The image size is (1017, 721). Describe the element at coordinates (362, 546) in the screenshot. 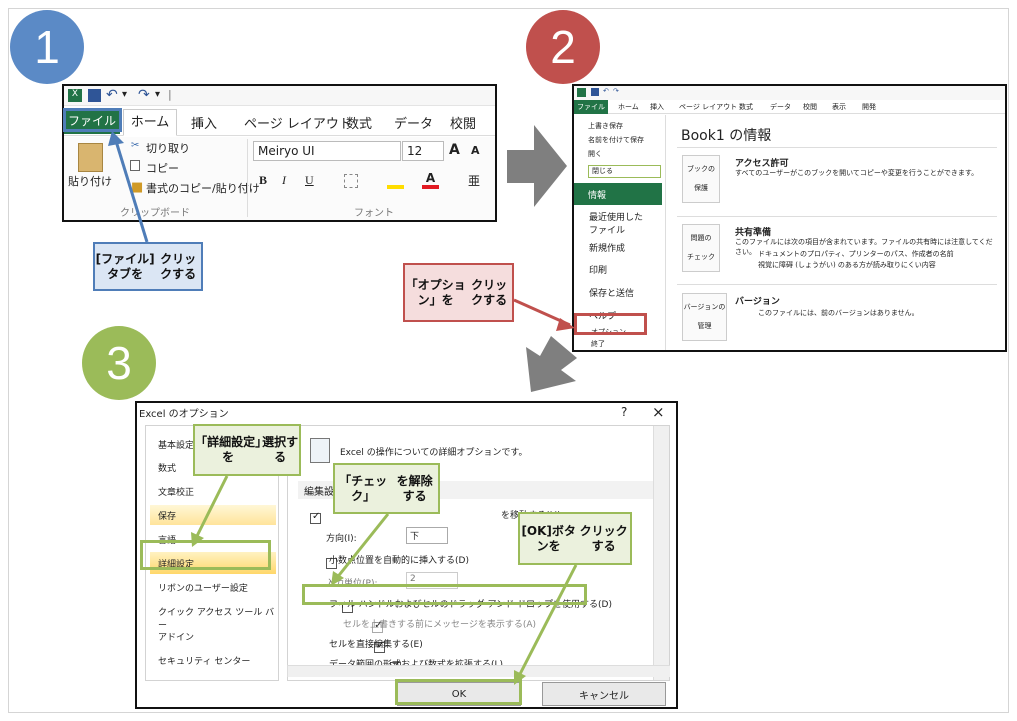

I see `step-3-uncheck-pointer-arrow` at that location.